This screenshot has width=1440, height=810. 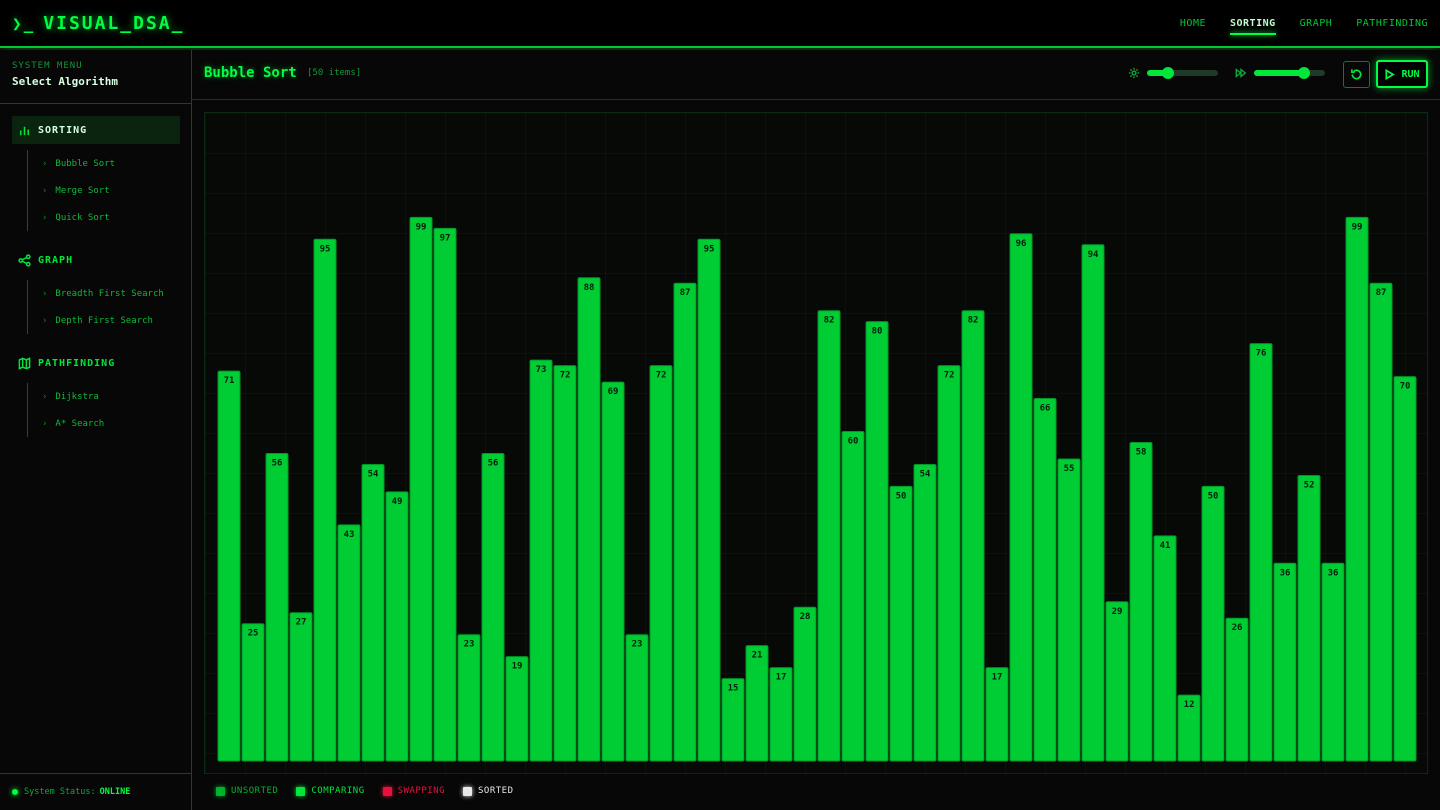 What do you see at coordinates (1045, 409) in the screenshot?
I see `bar-value-label-34: 66` at bounding box center [1045, 409].